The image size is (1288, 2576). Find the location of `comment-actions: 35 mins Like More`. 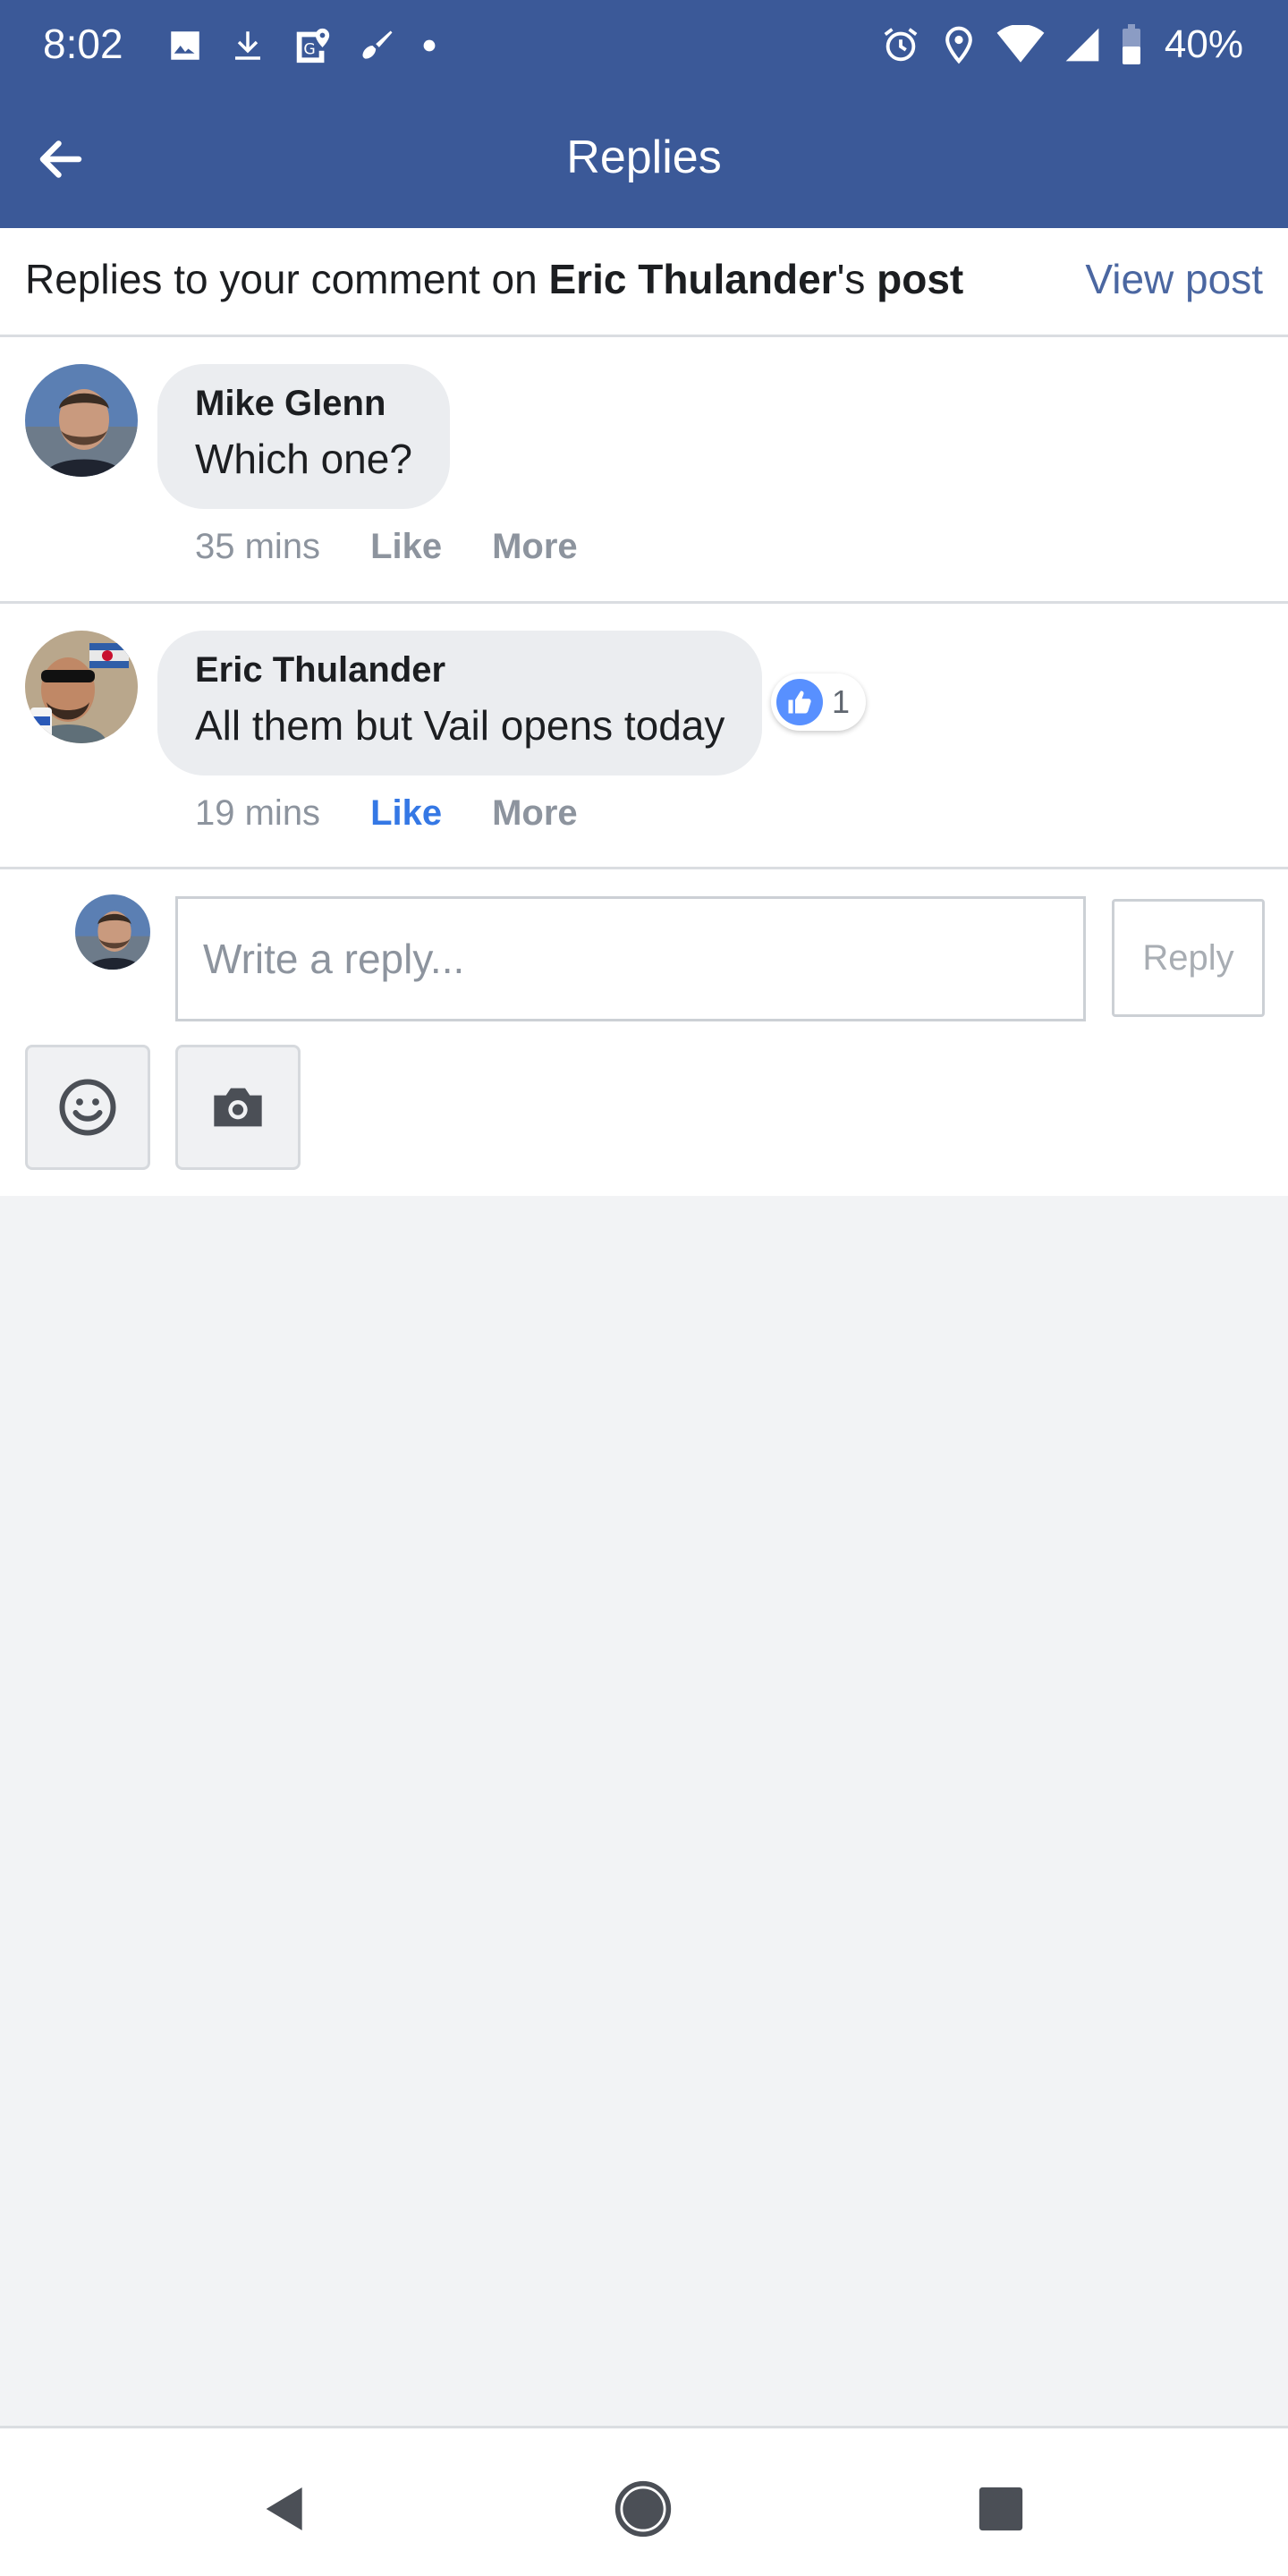

comment-actions: 35 mins Like More is located at coordinates (386, 547).